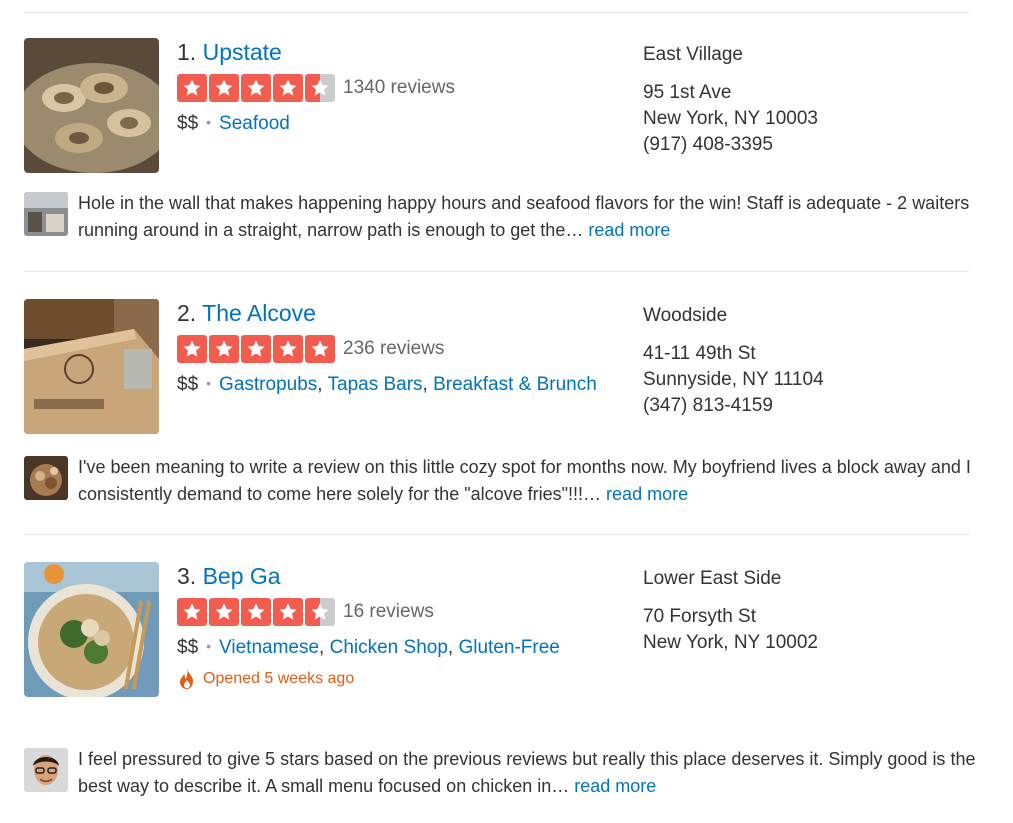 The width and height of the screenshot is (1013, 823). I want to click on address-line-2: New York, NY 10003, so click(730, 118).